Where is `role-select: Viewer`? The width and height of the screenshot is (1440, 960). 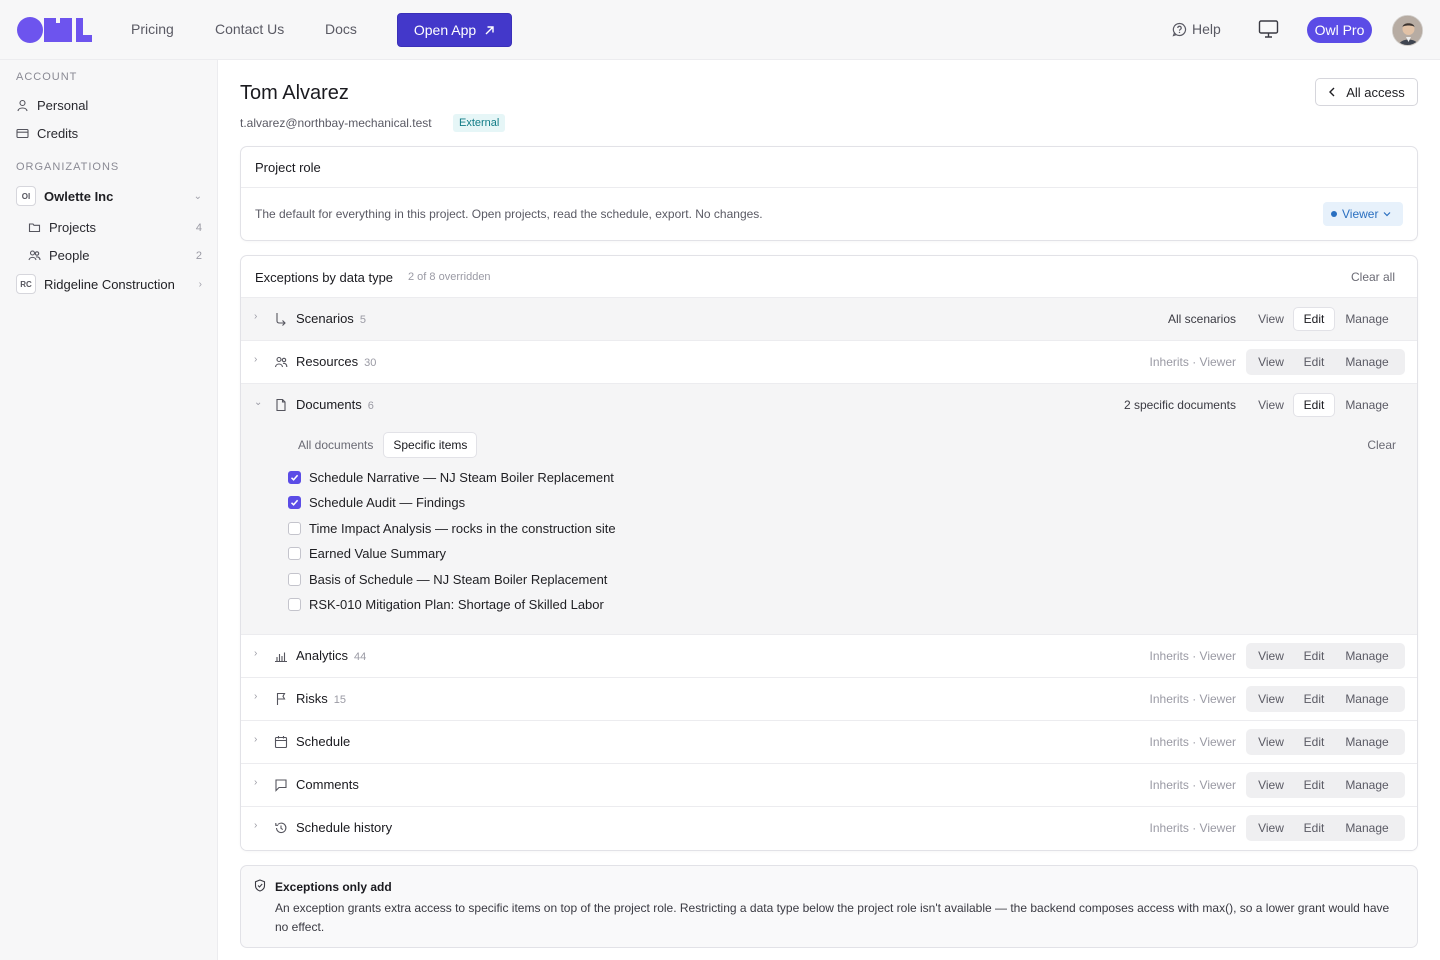
role-select: Viewer is located at coordinates (1363, 214).